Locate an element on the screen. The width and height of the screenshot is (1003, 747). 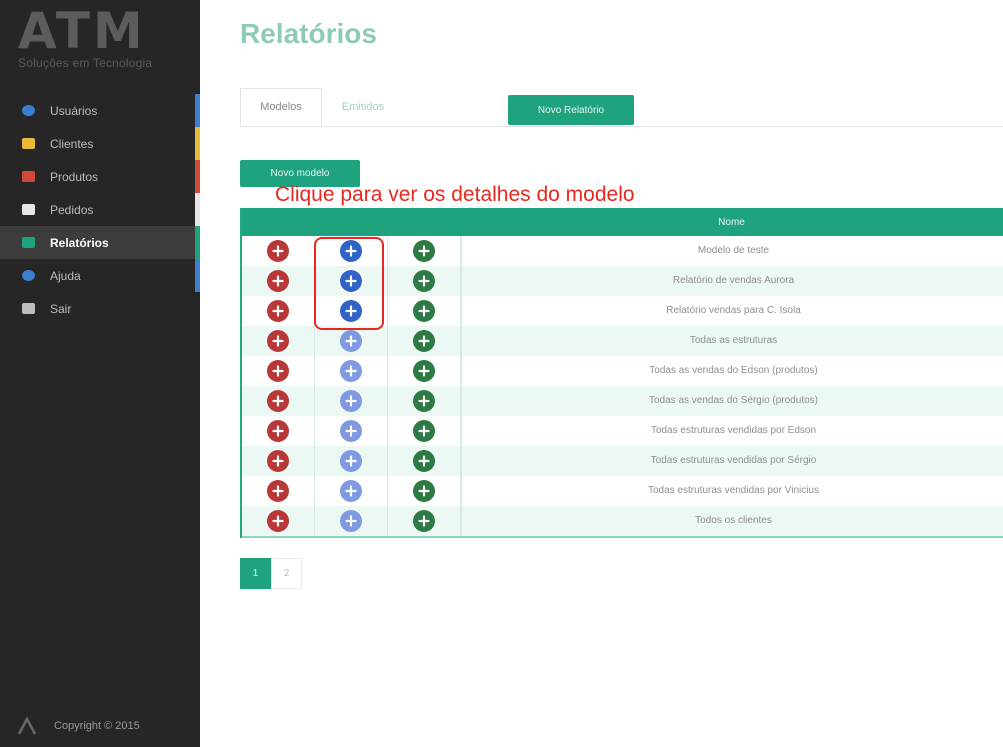
sidebar-item-label: Sair is located at coordinates (61, 308).